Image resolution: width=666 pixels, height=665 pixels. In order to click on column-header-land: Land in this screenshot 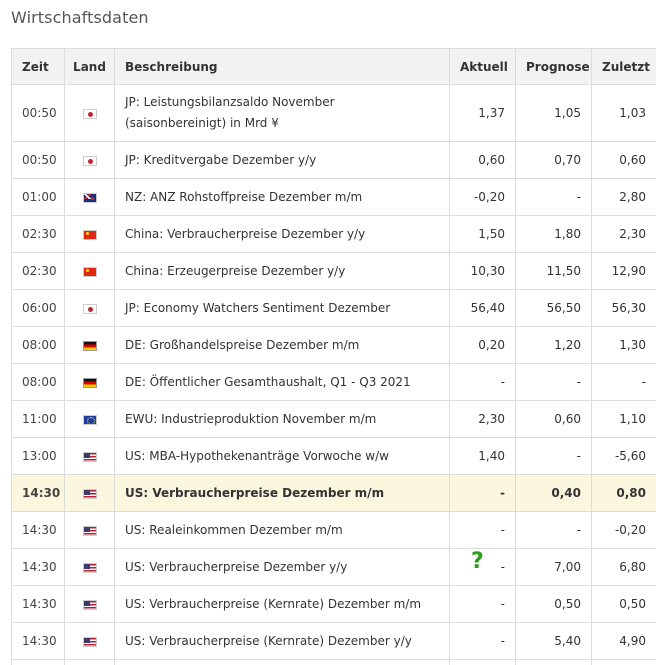, I will do `click(89, 66)`.